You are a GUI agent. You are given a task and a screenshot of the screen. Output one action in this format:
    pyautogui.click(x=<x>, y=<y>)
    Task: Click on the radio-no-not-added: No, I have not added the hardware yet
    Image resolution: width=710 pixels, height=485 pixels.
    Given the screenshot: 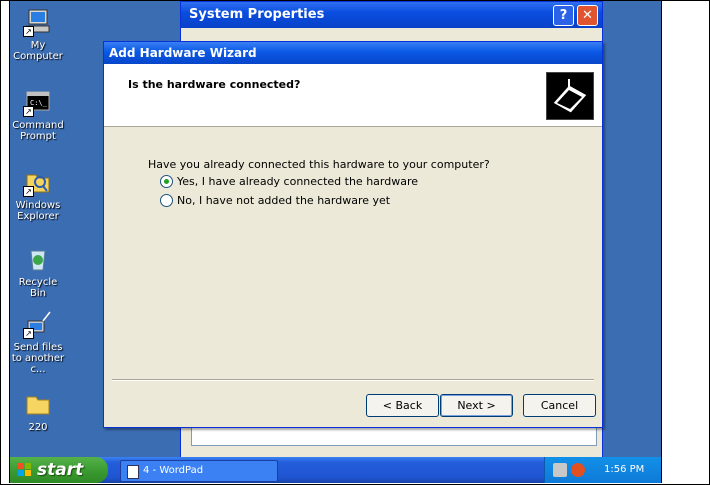 What is the action you would take?
    pyautogui.click(x=275, y=200)
    